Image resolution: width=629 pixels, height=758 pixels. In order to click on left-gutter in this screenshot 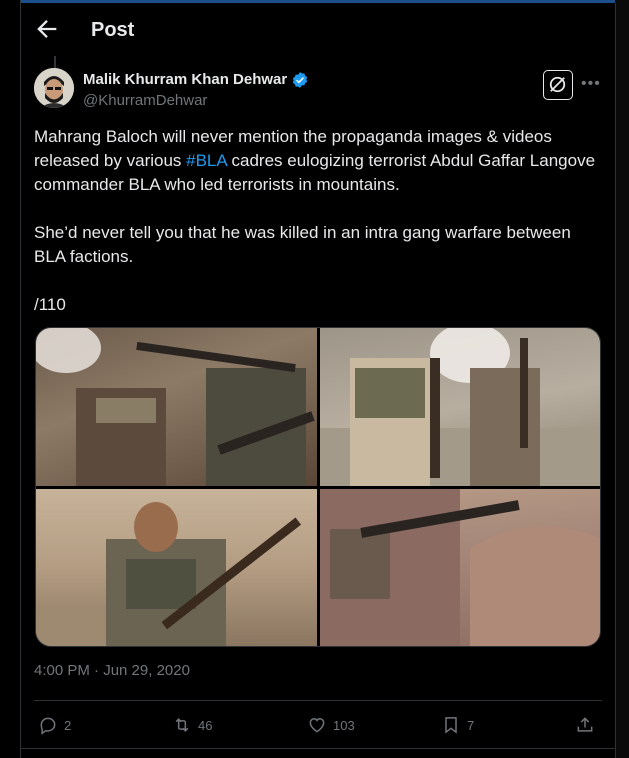, I will do `click(10, 379)`.